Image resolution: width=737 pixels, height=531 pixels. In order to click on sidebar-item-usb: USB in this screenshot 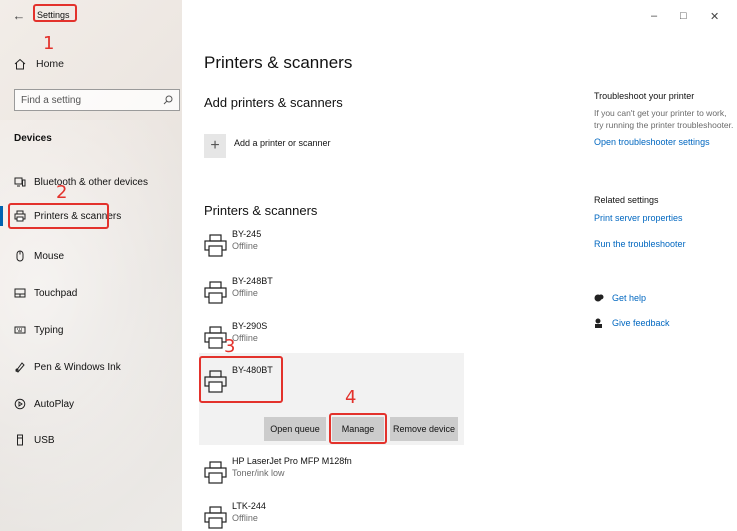, I will do `click(34, 440)`.